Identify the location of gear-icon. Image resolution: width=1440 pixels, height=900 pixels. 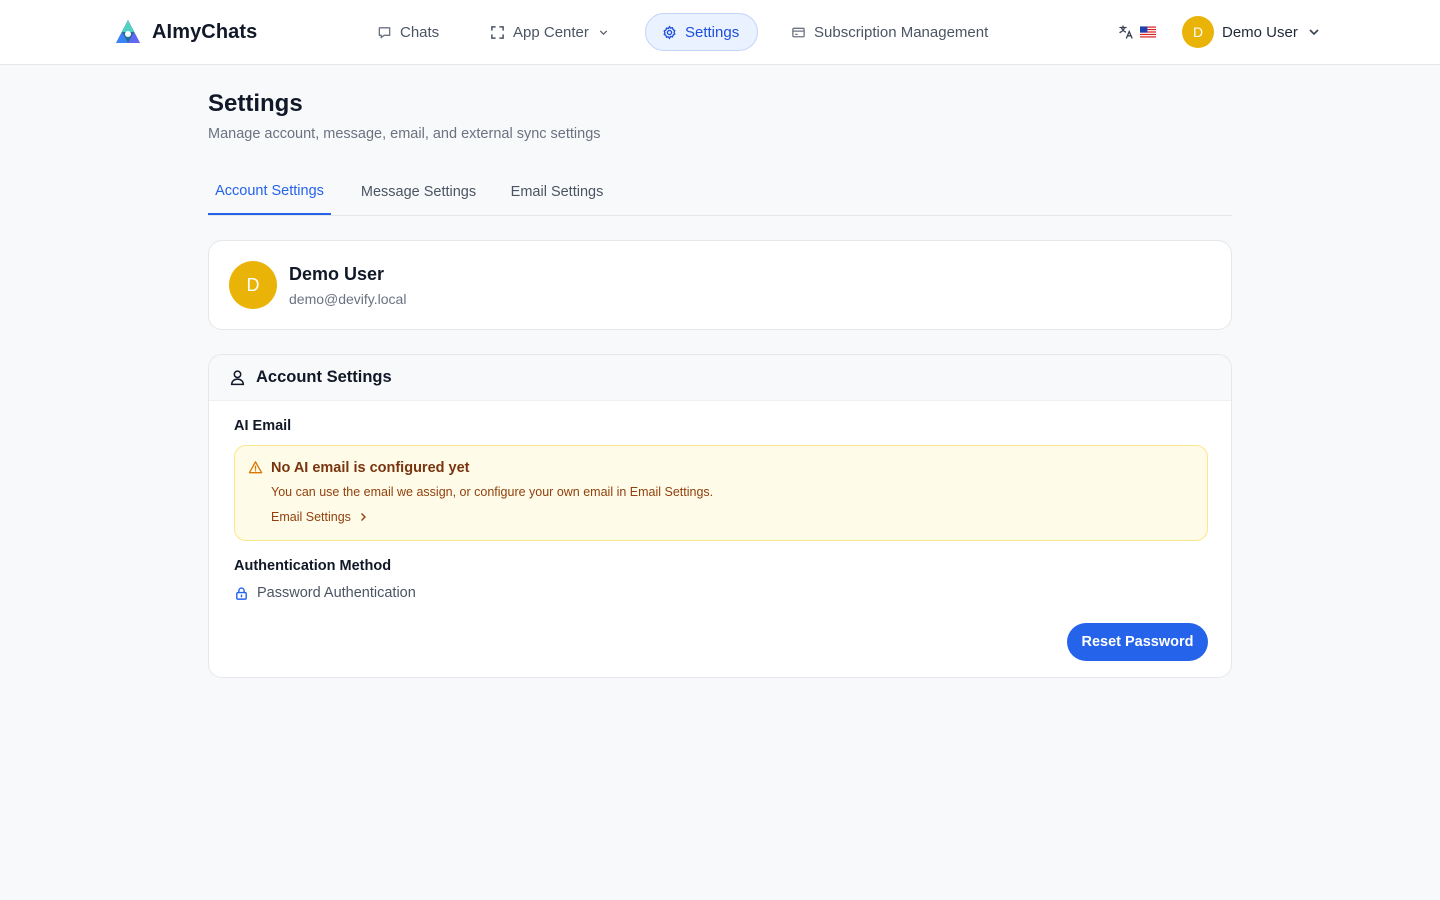
(669, 32).